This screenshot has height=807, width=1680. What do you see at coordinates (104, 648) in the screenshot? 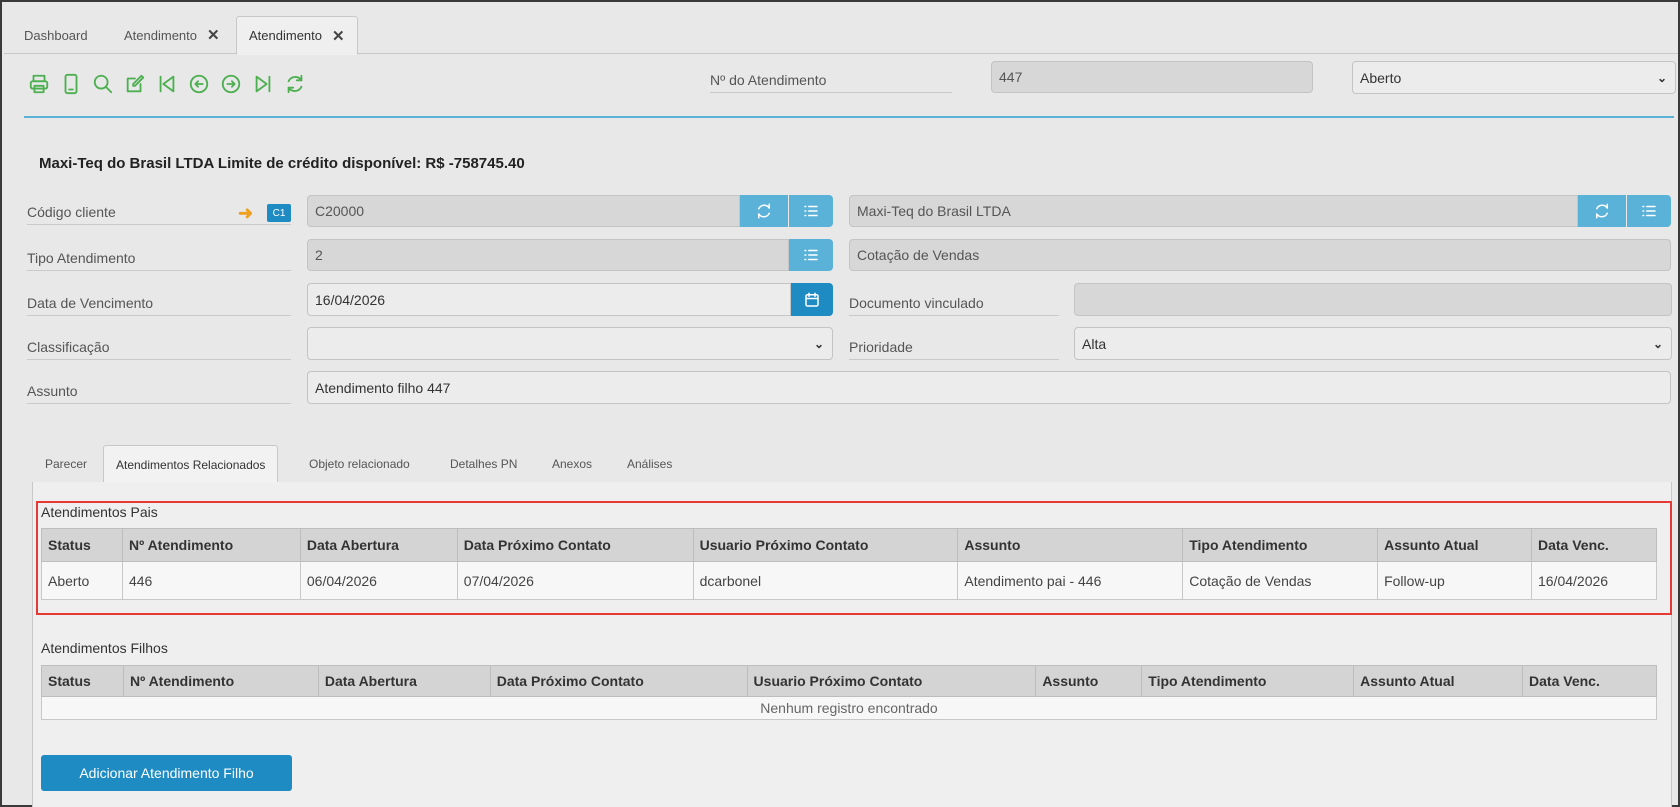
I see `filhos-title: Atendimentos Filhos` at bounding box center [104, 648].